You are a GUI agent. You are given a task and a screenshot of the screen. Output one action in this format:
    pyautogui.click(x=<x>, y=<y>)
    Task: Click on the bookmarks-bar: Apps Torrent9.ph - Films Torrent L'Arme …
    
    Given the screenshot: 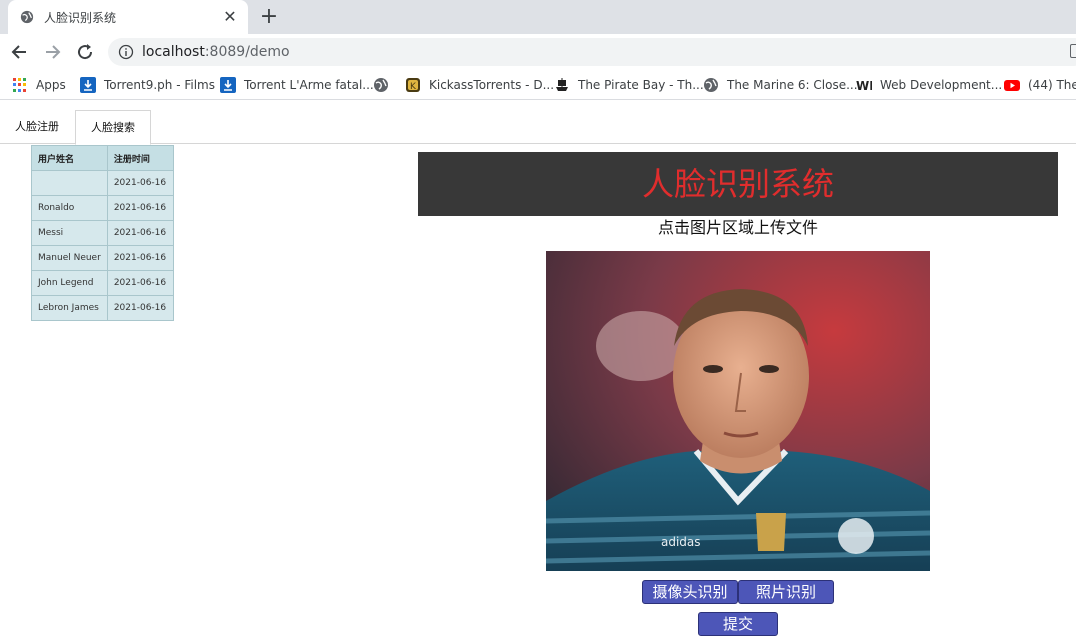 What is the action you would take?
    pyautogui.click(x=538, y=85)
    